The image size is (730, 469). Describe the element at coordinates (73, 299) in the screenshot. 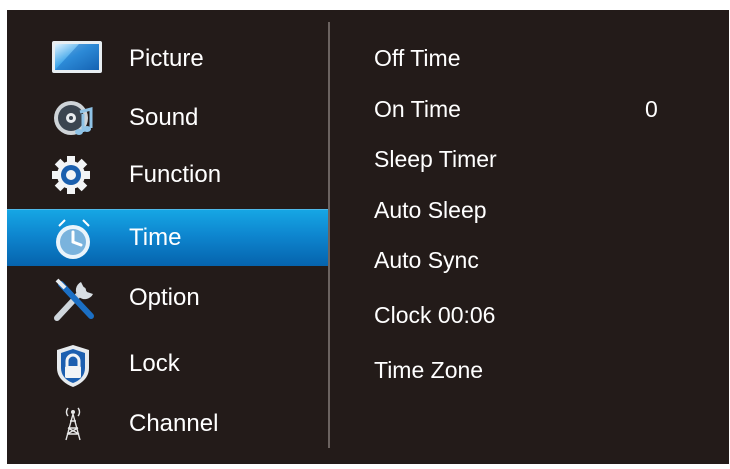

I see `tools-icon` at that location.